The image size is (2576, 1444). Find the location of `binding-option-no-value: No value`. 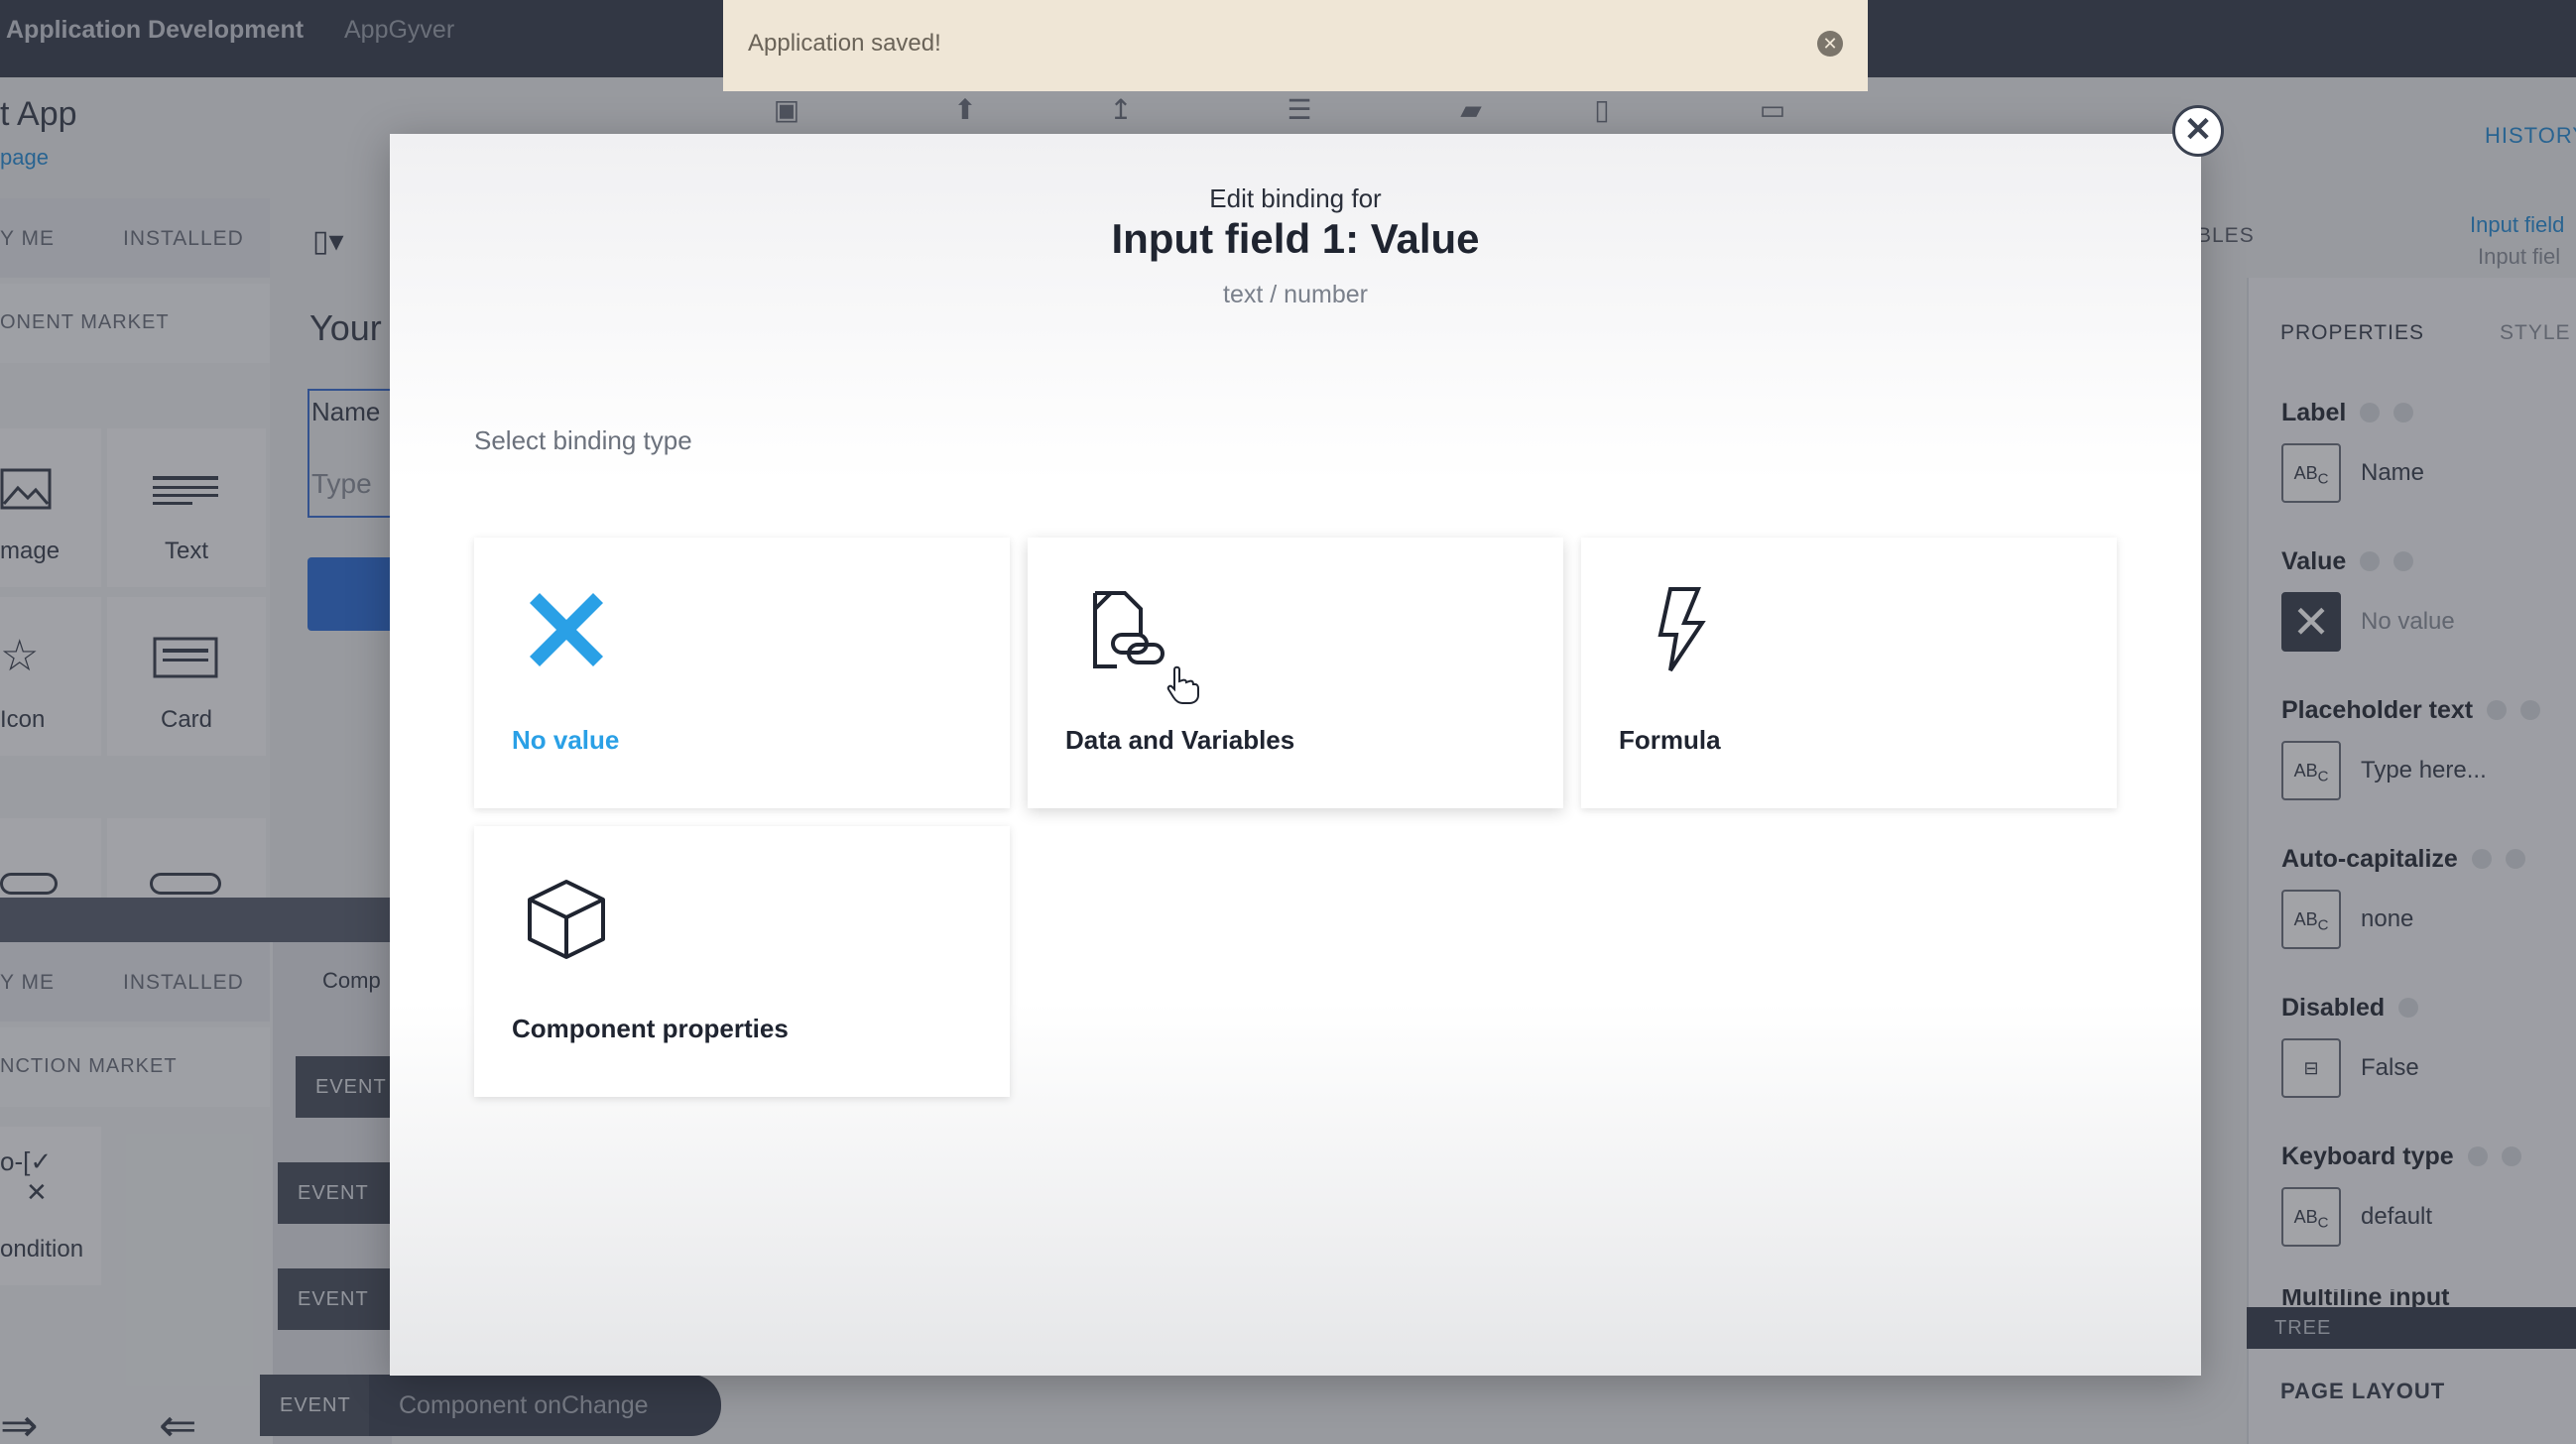

binding-option-no-value: No value is located at coordinates (742, 673).